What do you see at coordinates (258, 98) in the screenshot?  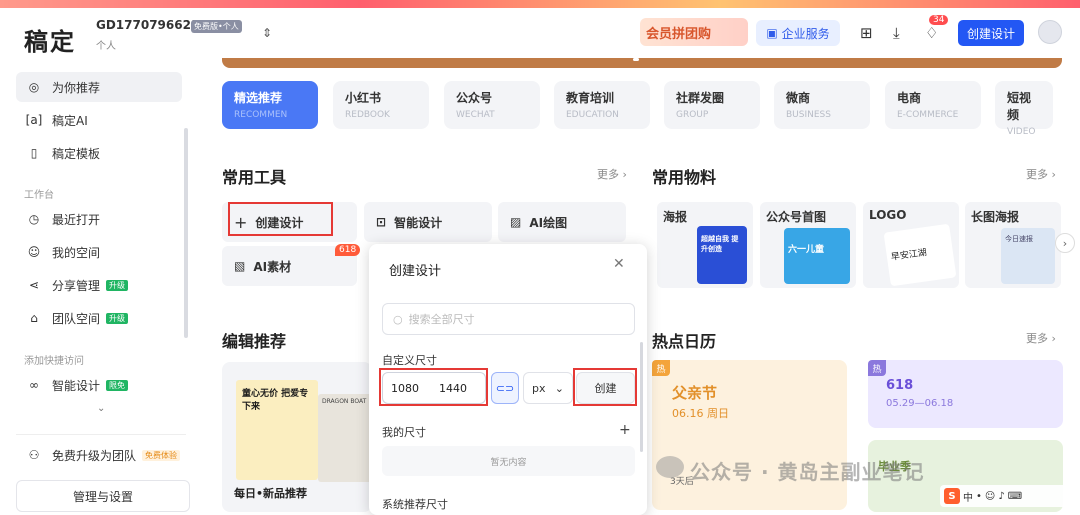 I see `category-cn: 精选推荐` at bounding box center [258, 98].